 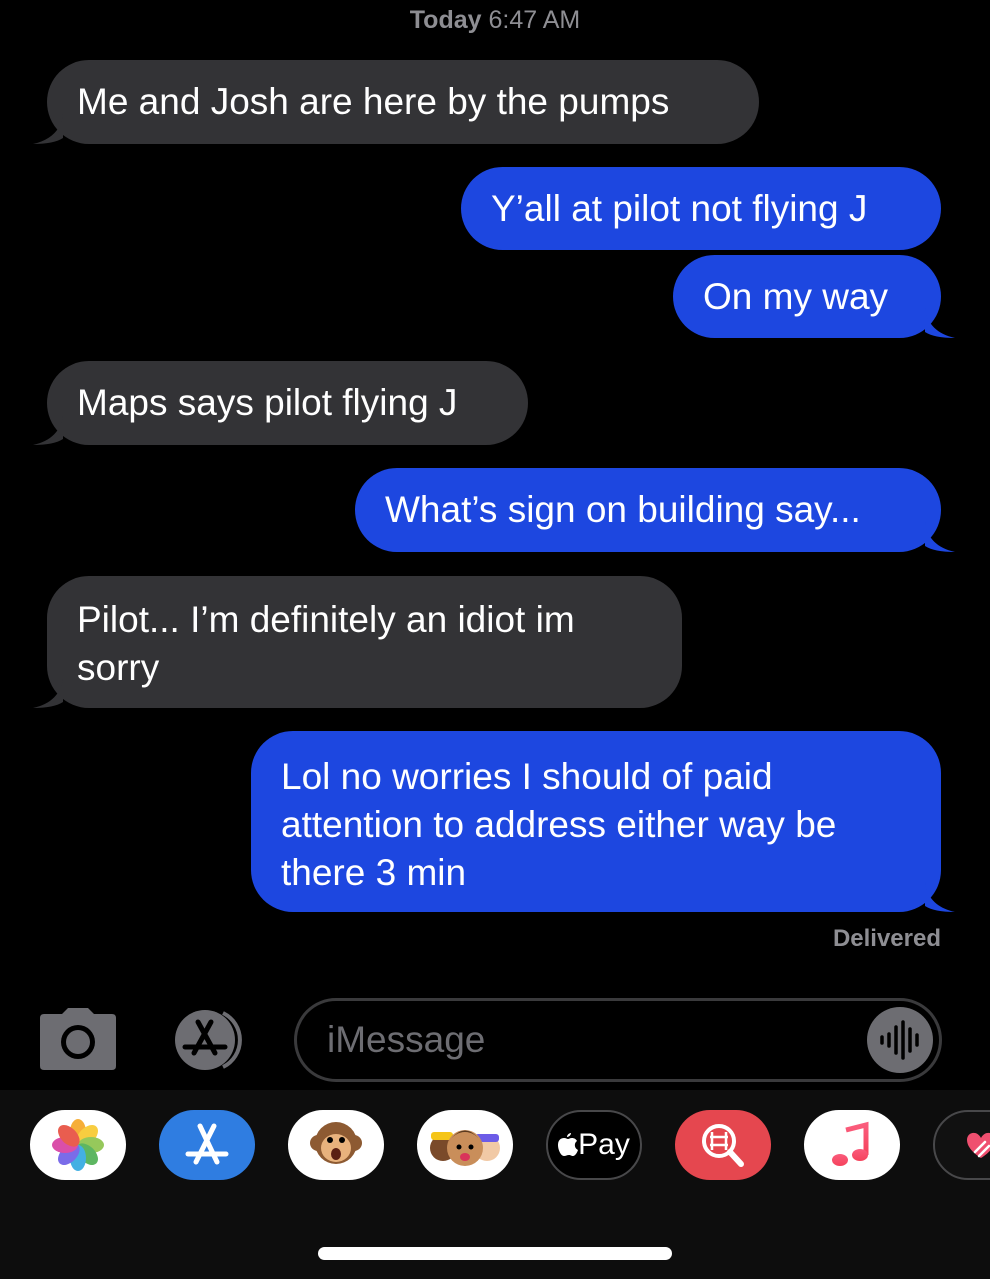 I want to click on imessage-placeholder: iMessage, so click(x=406, y=1039).